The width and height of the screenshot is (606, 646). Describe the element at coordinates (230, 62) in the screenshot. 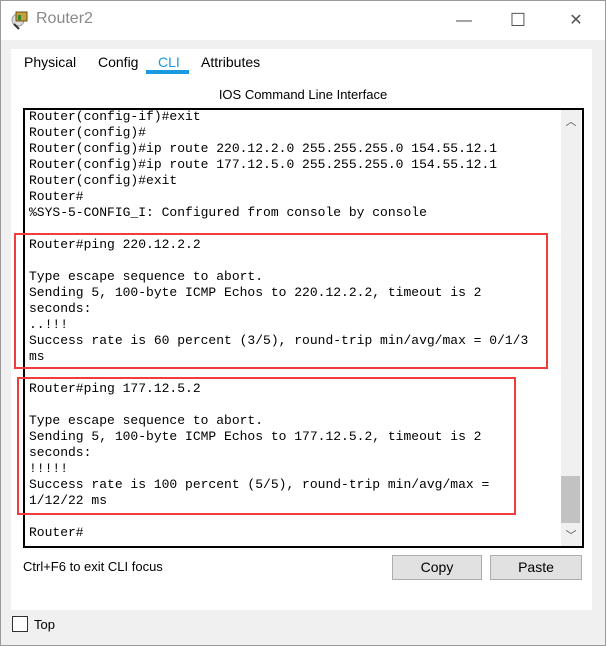

I see `tab-attributes: Attributes` at that location.